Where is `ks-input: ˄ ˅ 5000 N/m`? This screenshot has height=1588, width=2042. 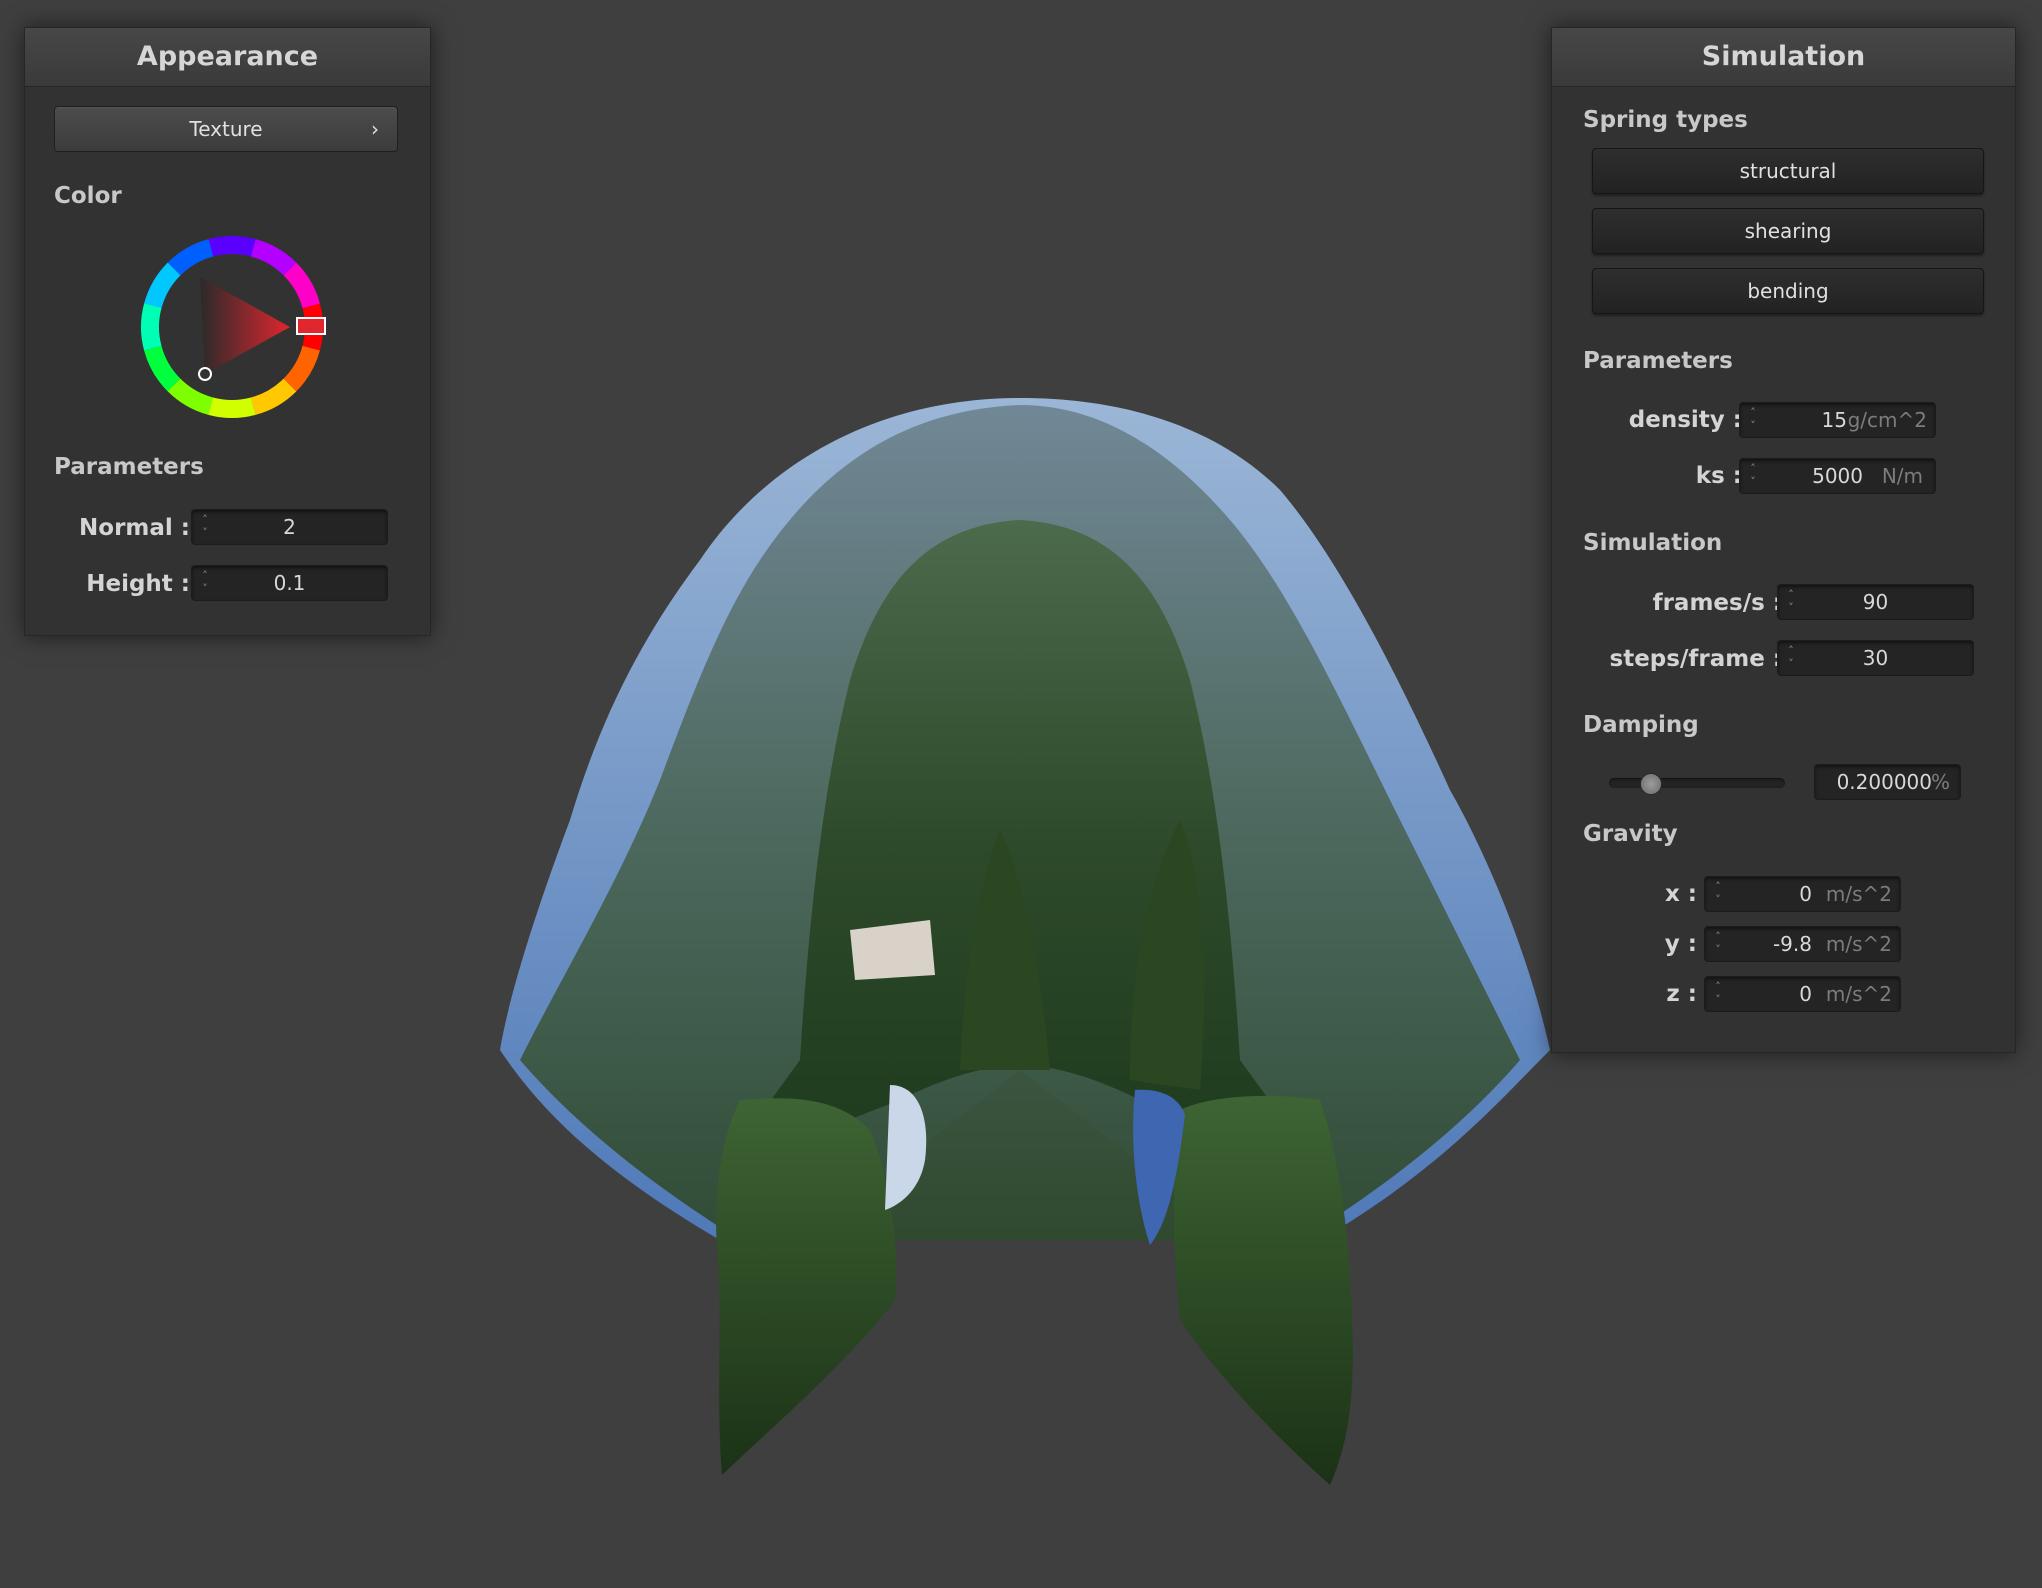 ks-input: ˄ ˅ 5000 N/m is located at coordinates (1837, 476).